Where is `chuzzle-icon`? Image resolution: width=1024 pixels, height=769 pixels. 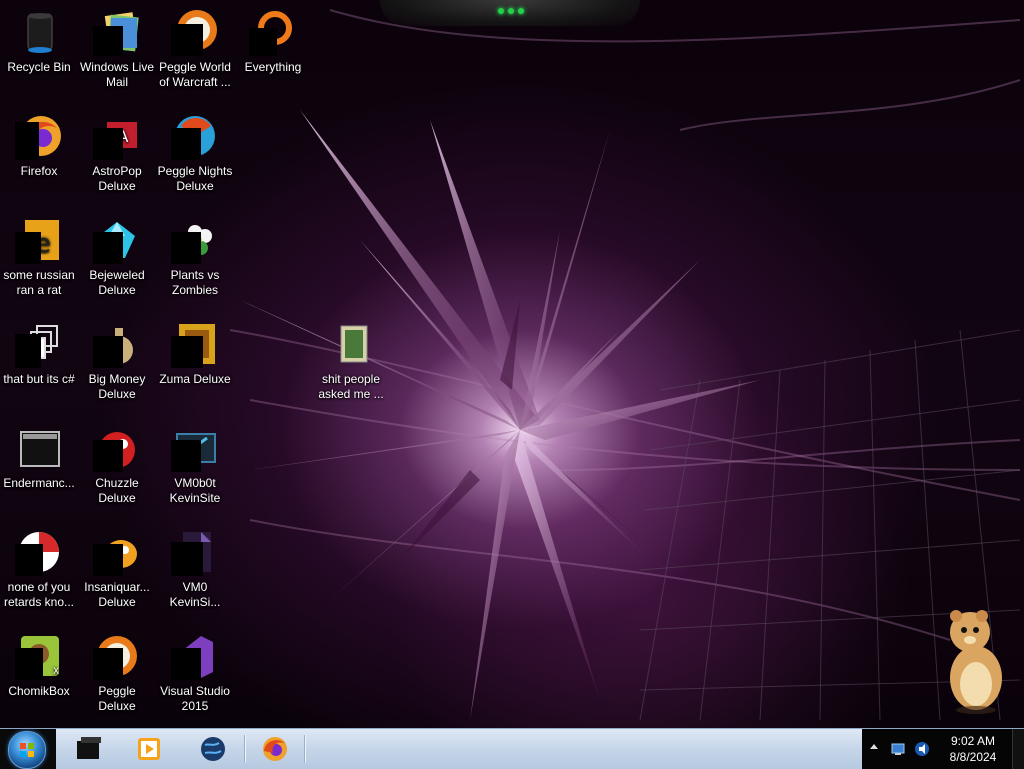
chuzzle-icon is located at coordinates (117, 448).